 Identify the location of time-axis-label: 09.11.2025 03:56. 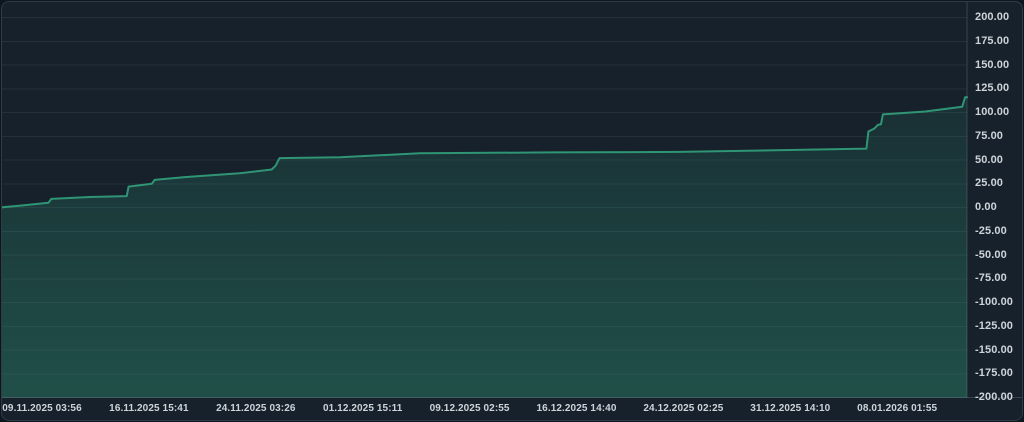
(42, 408).